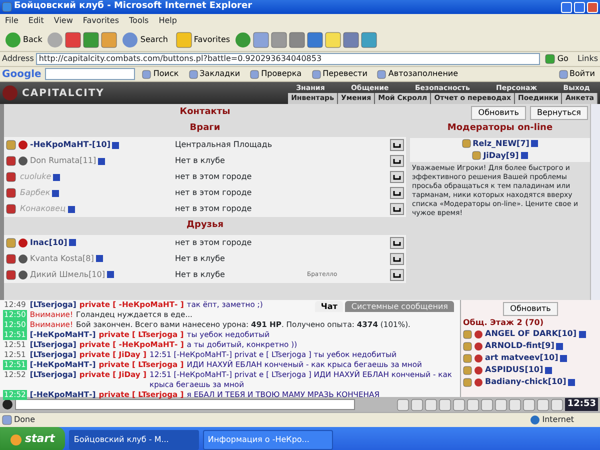 The width and height of the screenshot is (600, 450). Describe the element at coordinates (205, 112) in the screenshot. I see `section-title: Контакты` at that location.